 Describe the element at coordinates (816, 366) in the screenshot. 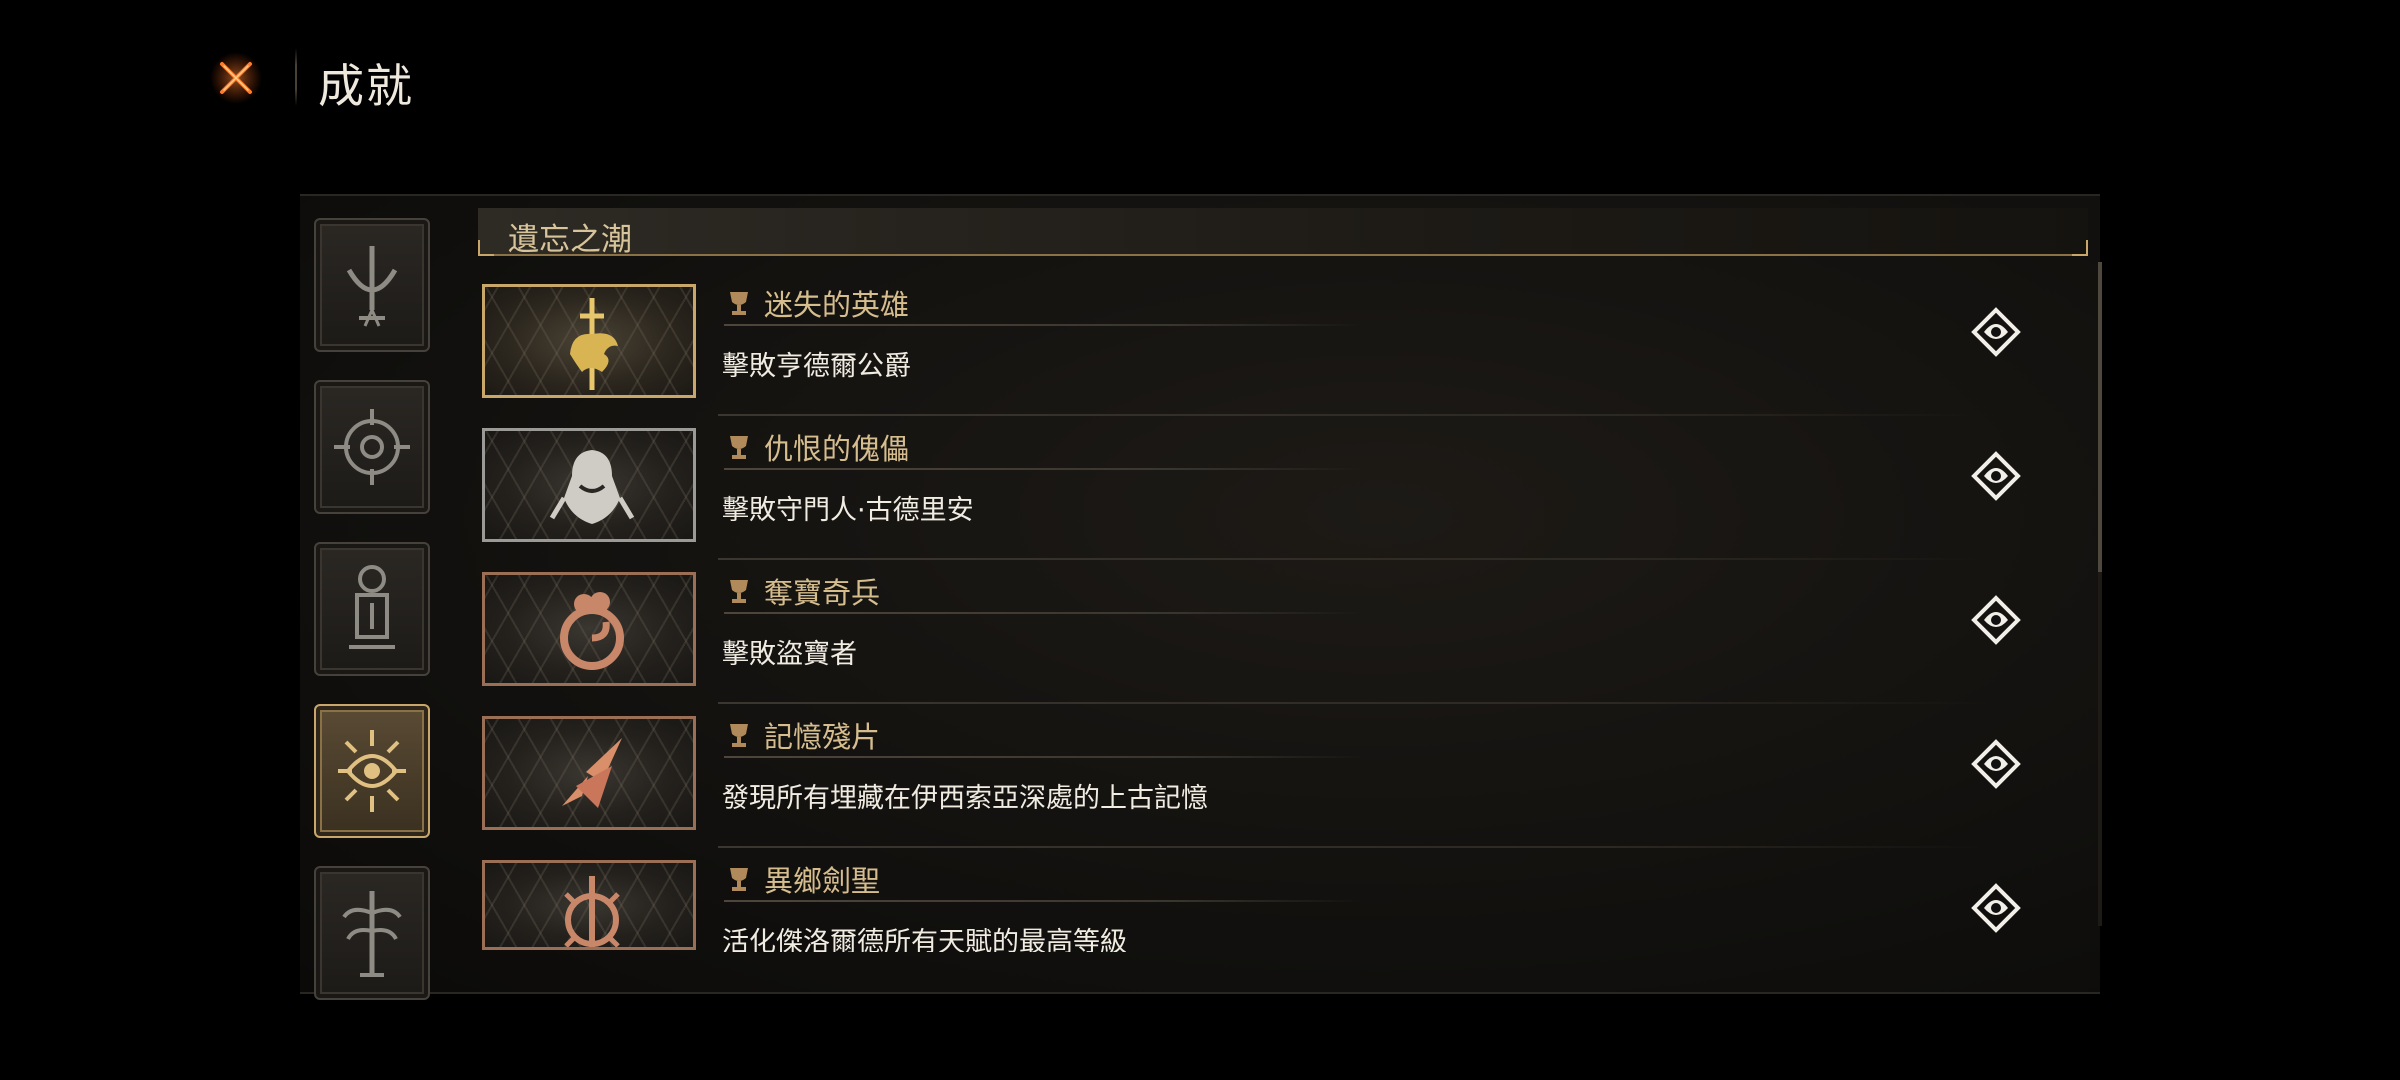

I see `achievement-description: 擊敗亨德爾公爵` at that location.